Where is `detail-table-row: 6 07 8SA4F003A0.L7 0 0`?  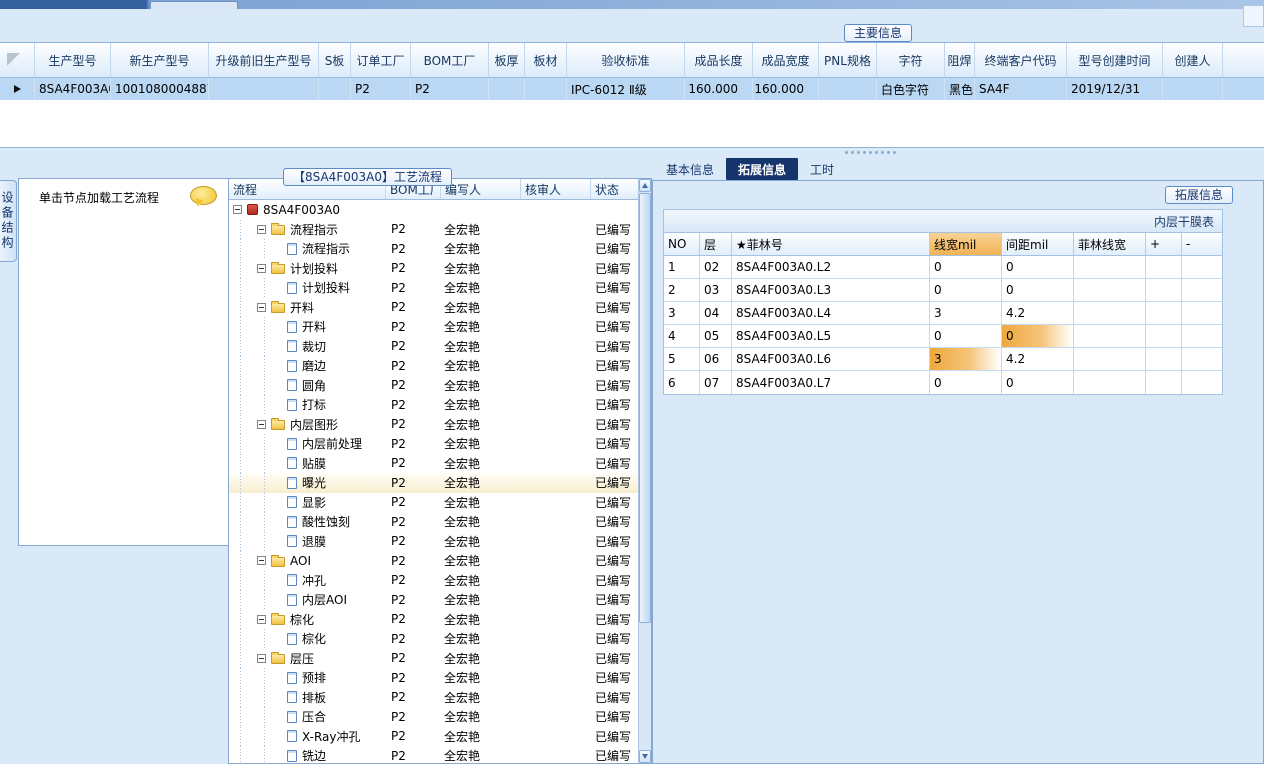 detail-table-row: 6 07 8SA4F003A0.L7 0 0 is located at coordinates (943, 382).